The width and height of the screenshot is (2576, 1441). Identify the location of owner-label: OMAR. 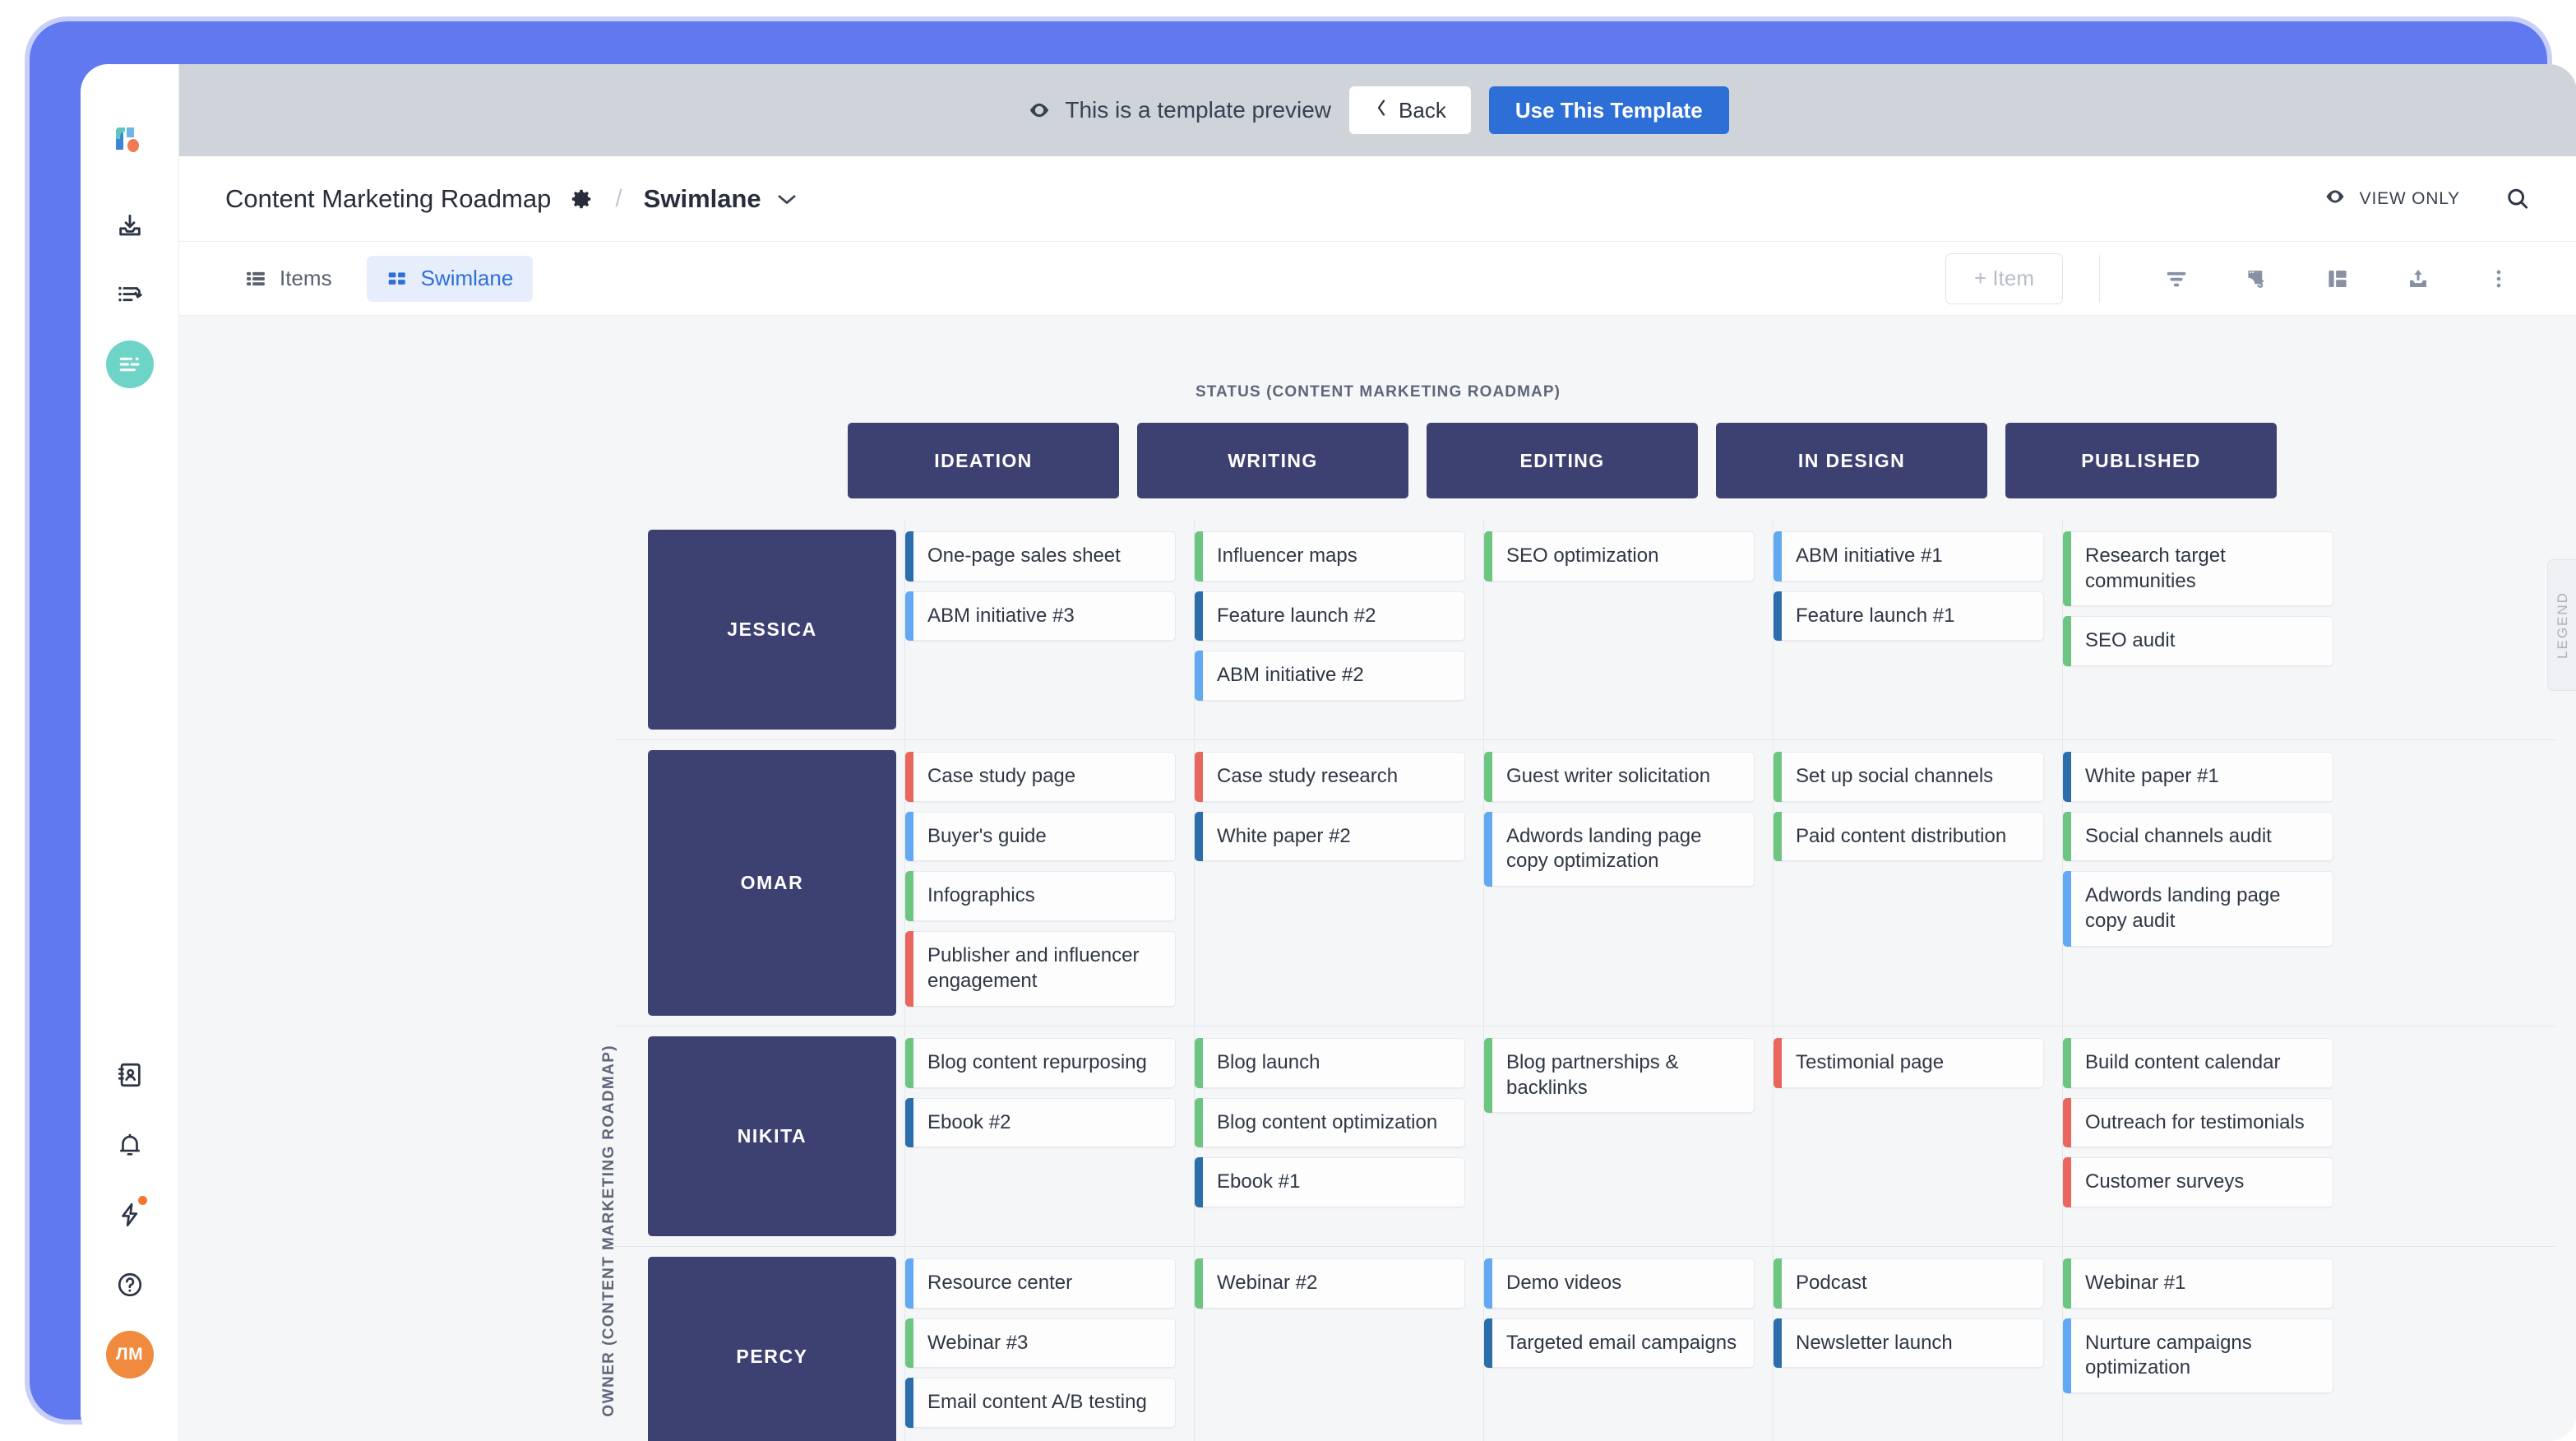
(772, 883).